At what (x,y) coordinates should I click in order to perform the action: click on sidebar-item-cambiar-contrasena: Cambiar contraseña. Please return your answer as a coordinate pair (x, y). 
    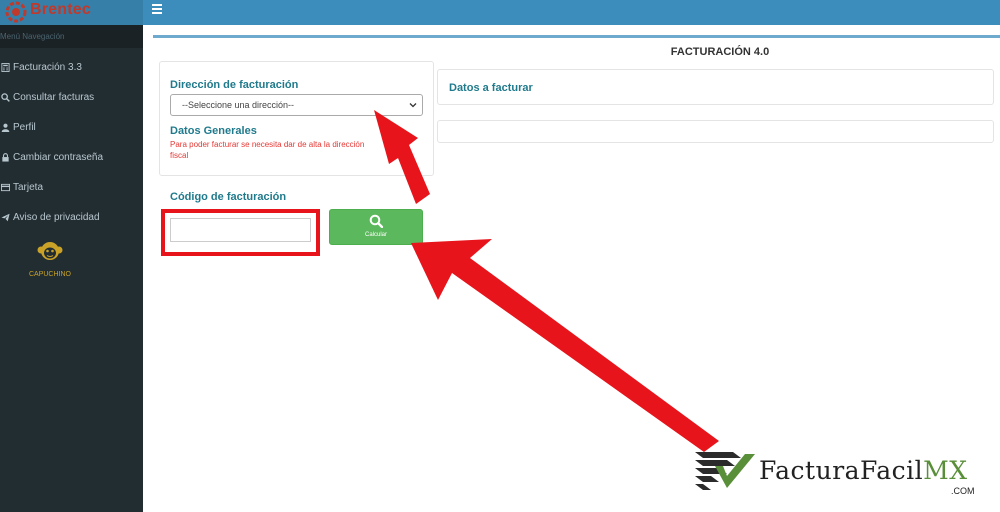
    Looking at the image, I should click on (71, 157).